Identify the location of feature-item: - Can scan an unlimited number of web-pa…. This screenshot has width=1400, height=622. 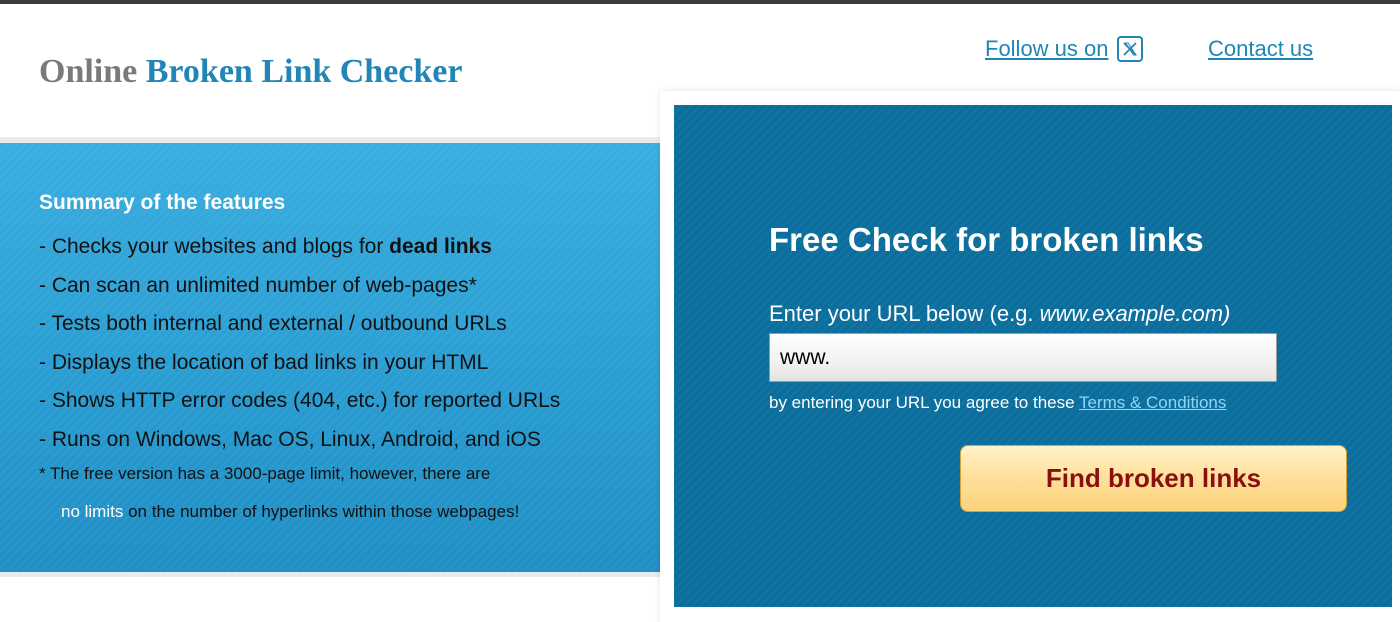
(258, 285).